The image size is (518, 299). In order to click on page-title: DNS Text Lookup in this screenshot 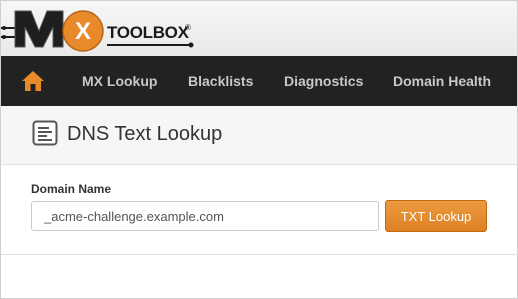, I will do `click(145, 134)`.